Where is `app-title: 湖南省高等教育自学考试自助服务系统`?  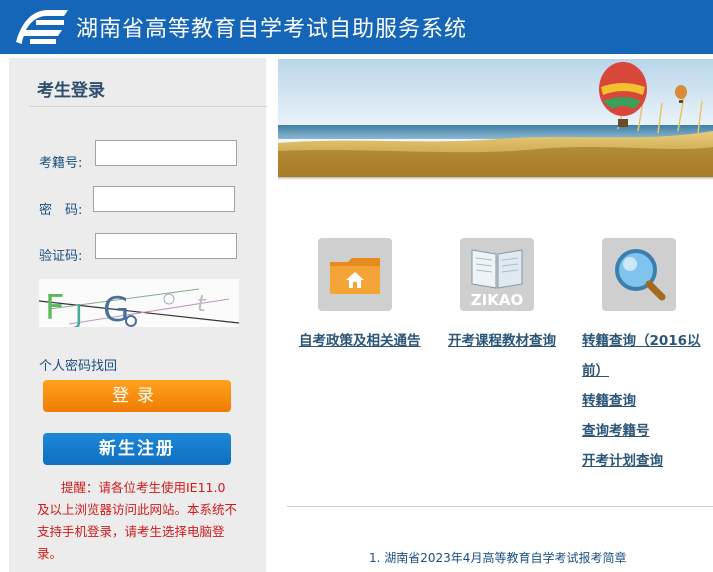
app-title: 湖南省高等教育自学考试自助服务系统 is located at coordinates (272, 29).